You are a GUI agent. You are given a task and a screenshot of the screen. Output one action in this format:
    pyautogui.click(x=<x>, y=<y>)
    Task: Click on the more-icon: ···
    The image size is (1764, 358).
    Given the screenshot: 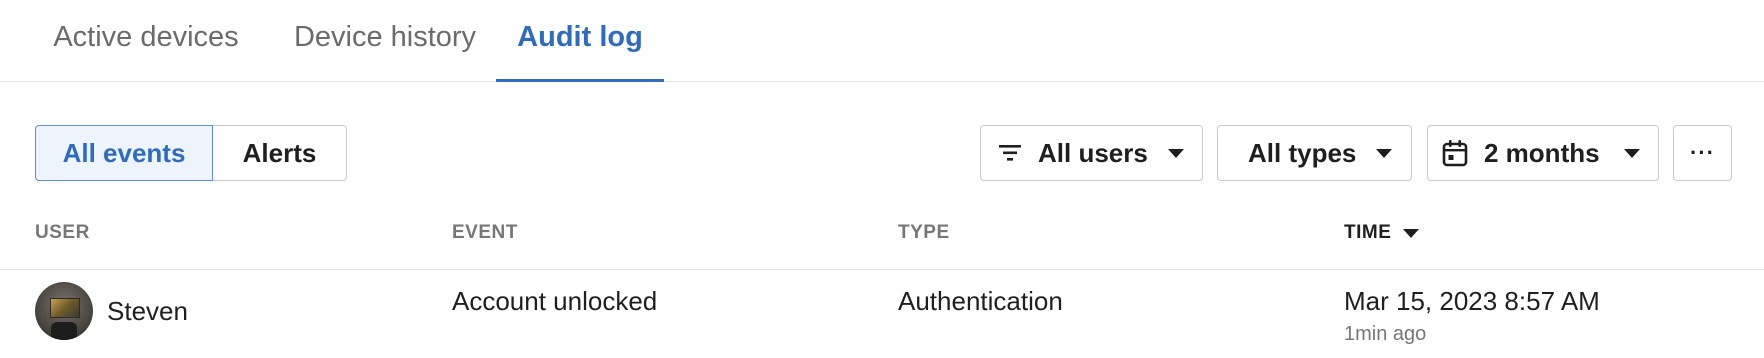 What is the action you would take?
    pyautogui.click(x=1702, y=152)
    